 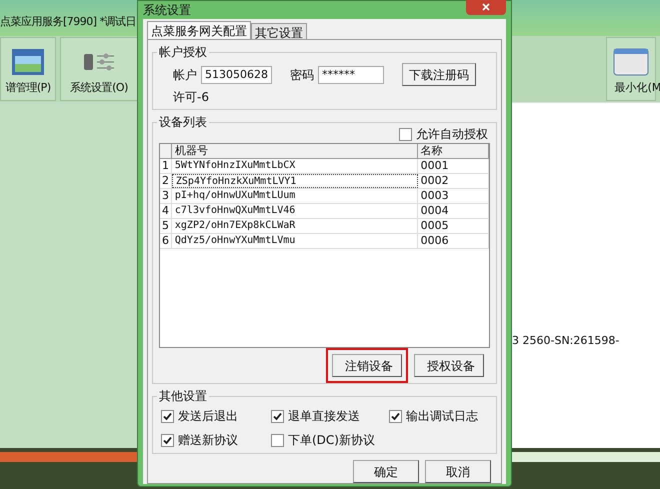 I want to click on table-cell: 0001, so click(x=453, y=166).